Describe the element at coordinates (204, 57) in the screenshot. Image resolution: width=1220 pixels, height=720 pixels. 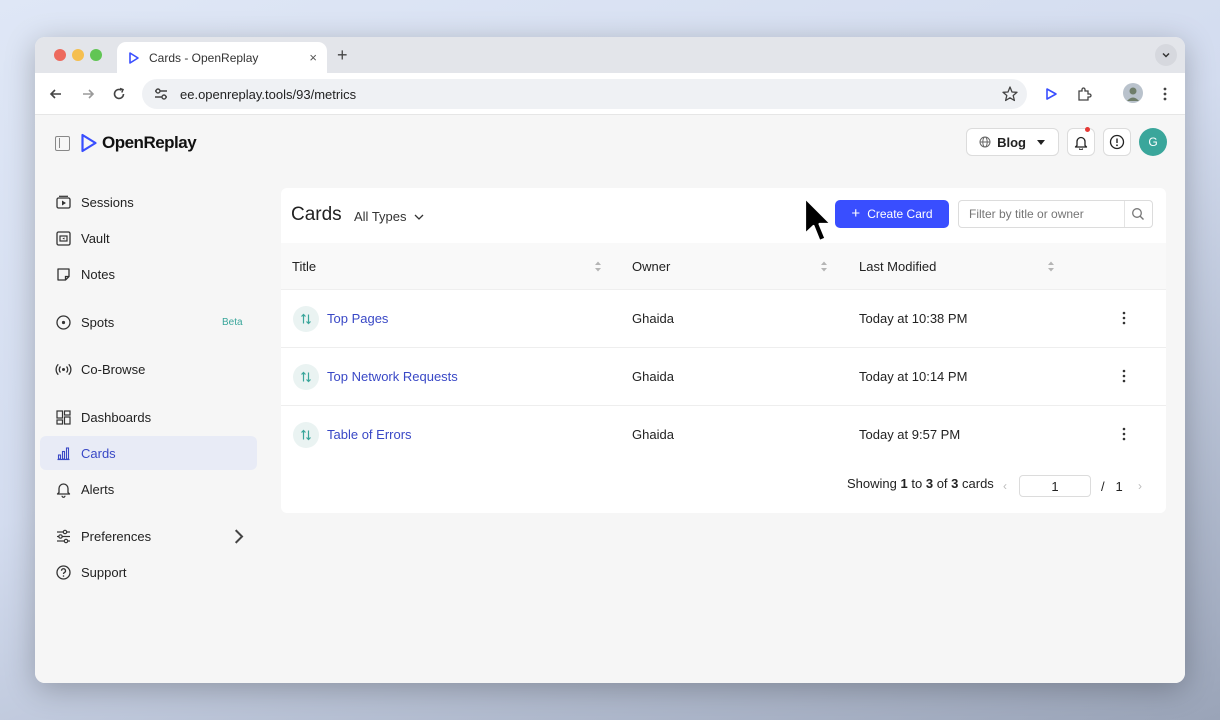
I see `tab-title: Cards - OpenReplay` at that location.